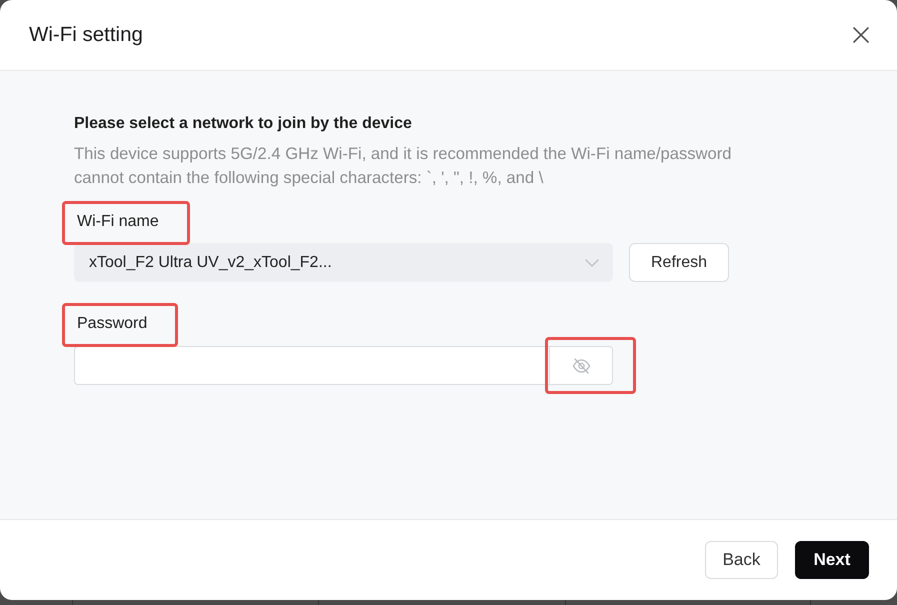 Image resolution: width=897 pixels, height=605 pixels. I want to click on dialog-title: Wi-Fi setting, so click(86, 35).